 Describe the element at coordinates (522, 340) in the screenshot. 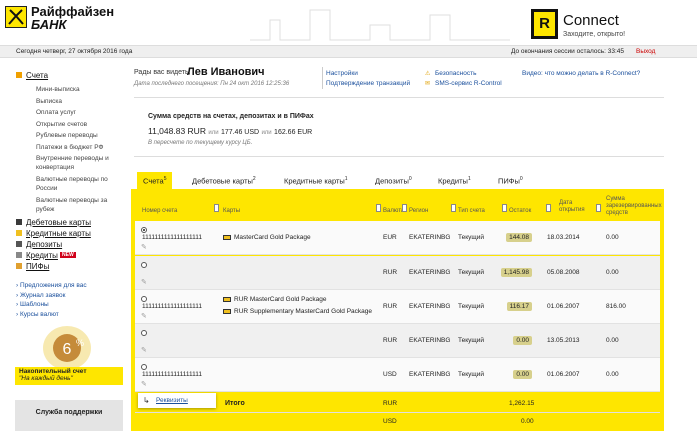

I see `balance: 0.00` at that location.